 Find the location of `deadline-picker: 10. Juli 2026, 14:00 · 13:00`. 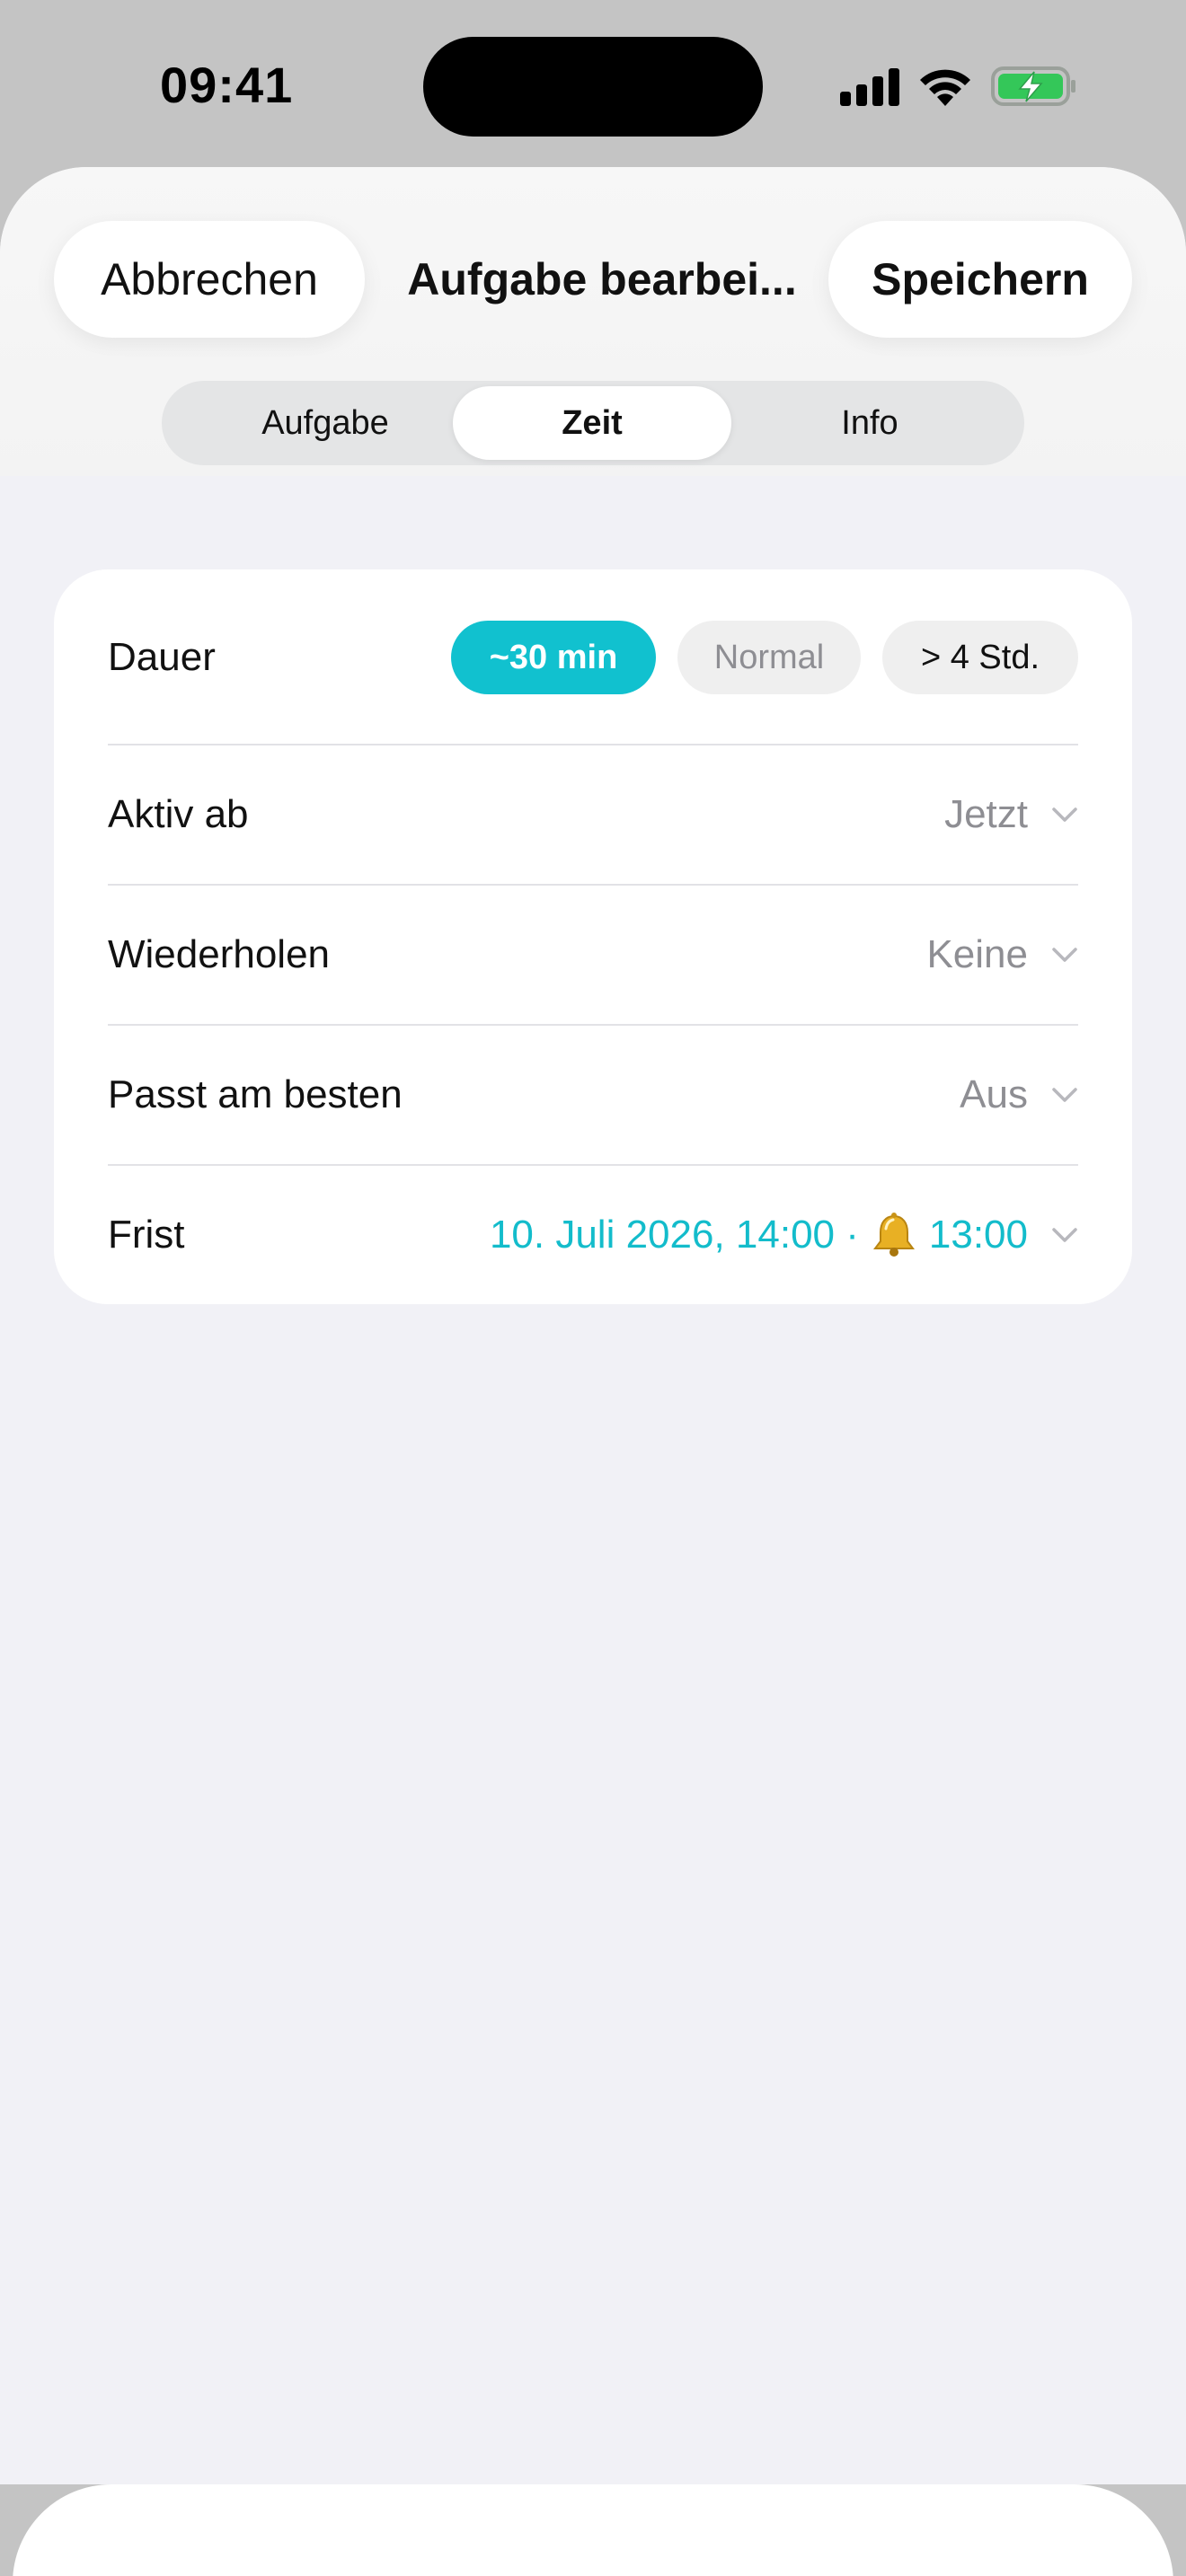

deadline-picker: 10. Juli 2026, 14:00 · 13:00 is located at coordinates (784, 1235).